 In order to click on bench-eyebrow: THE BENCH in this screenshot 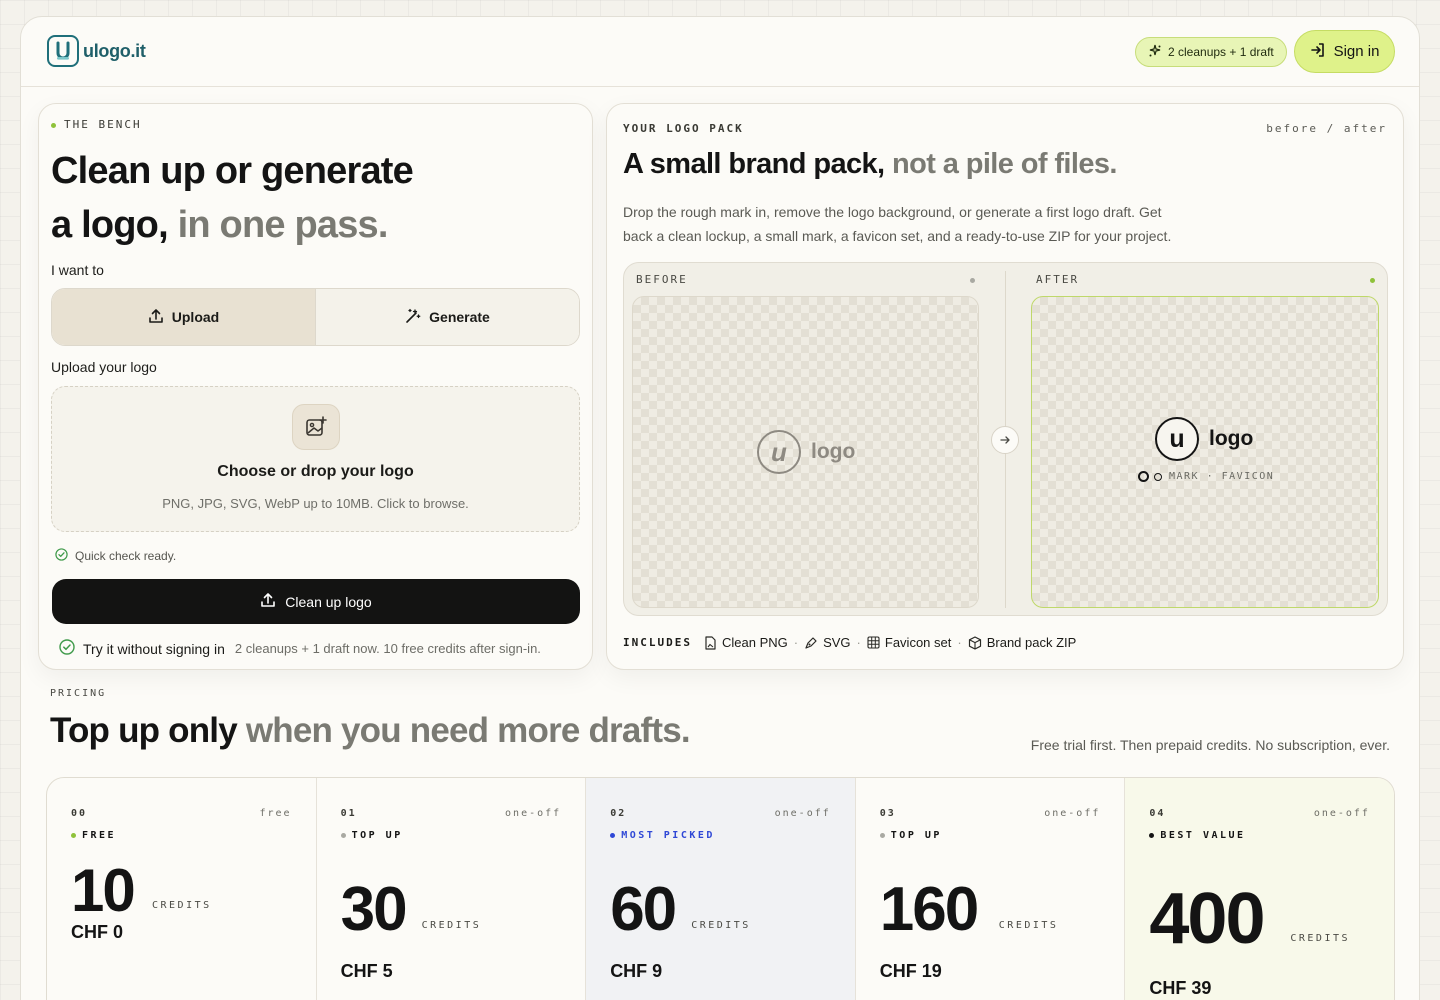, I will do `click(96, 124)`.